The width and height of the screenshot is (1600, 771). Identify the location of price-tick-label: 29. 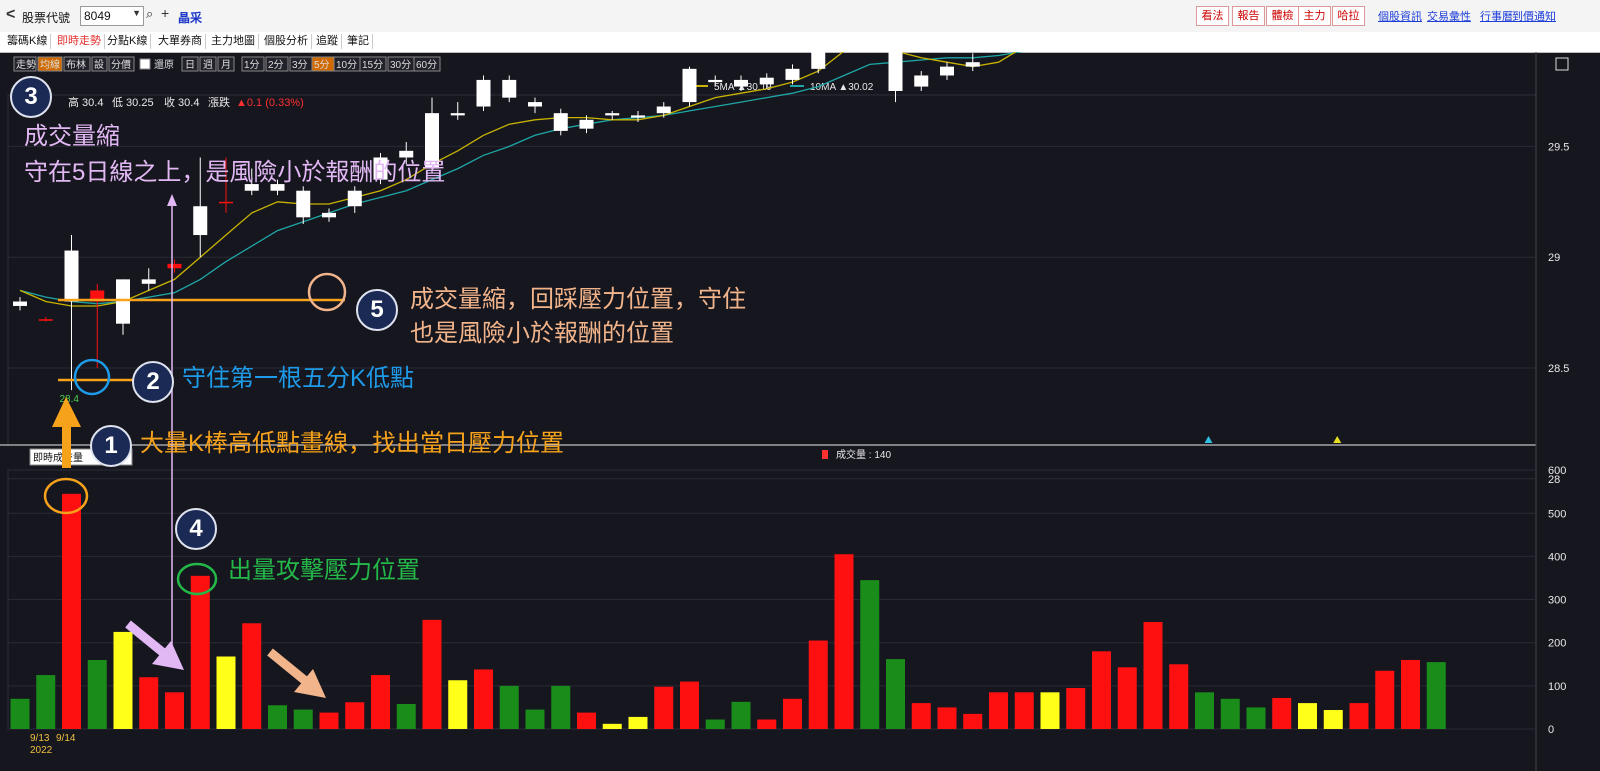
(1554, 258).